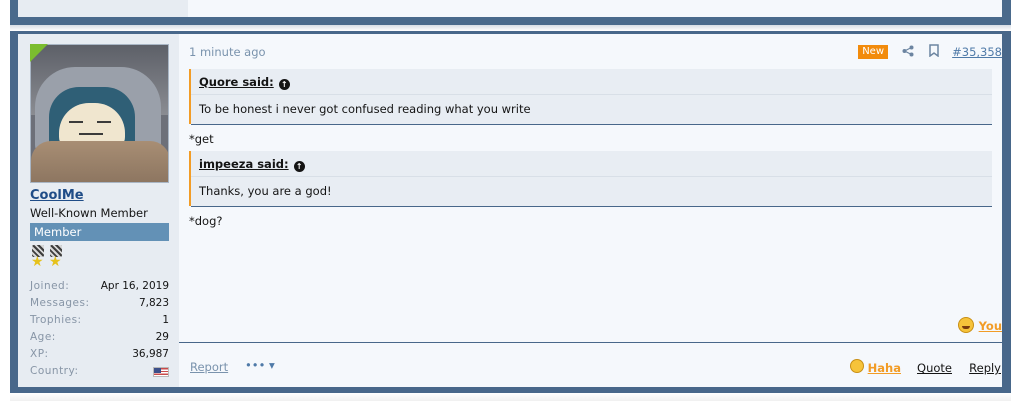  I want to click on stat-label: Country:, so click(54, 371).